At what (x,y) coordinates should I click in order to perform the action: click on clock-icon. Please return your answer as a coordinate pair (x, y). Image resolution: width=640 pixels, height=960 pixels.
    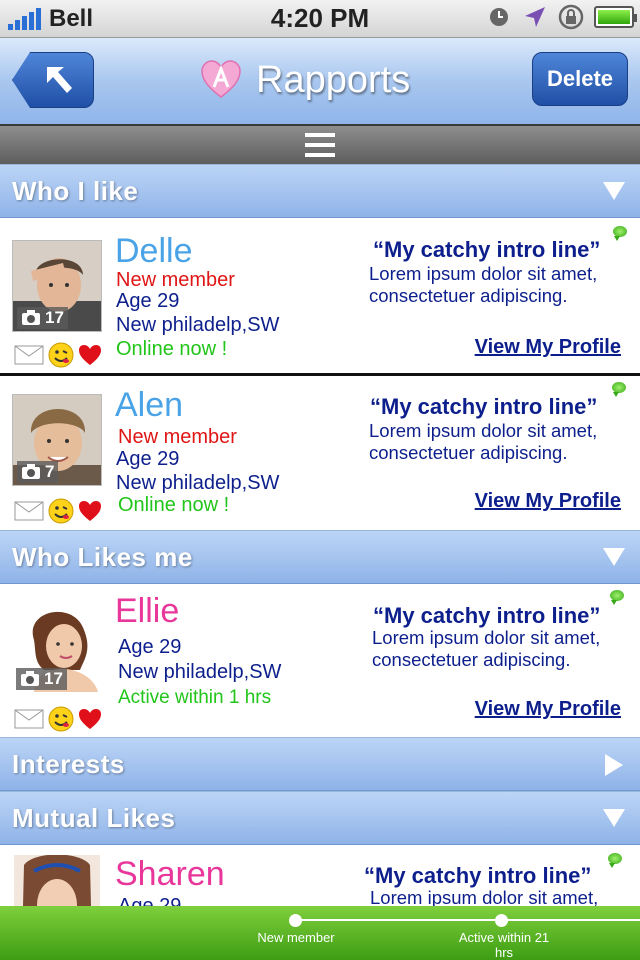
    Looking at the image, I should click on (499, 17).